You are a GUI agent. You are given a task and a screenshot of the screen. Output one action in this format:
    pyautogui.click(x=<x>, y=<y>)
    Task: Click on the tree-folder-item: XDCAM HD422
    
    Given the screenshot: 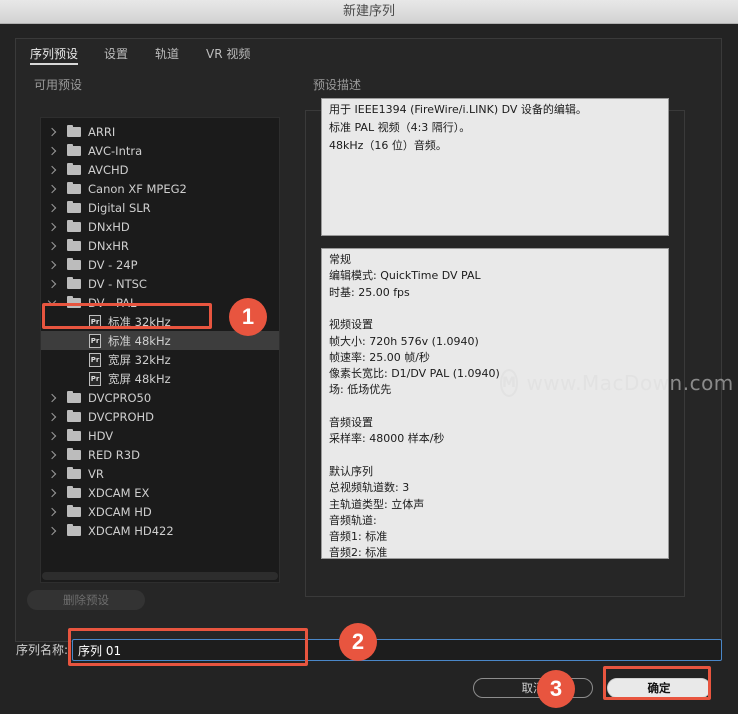 What is the action you would take?
    pyautogui.click(x=160, y=530)
    